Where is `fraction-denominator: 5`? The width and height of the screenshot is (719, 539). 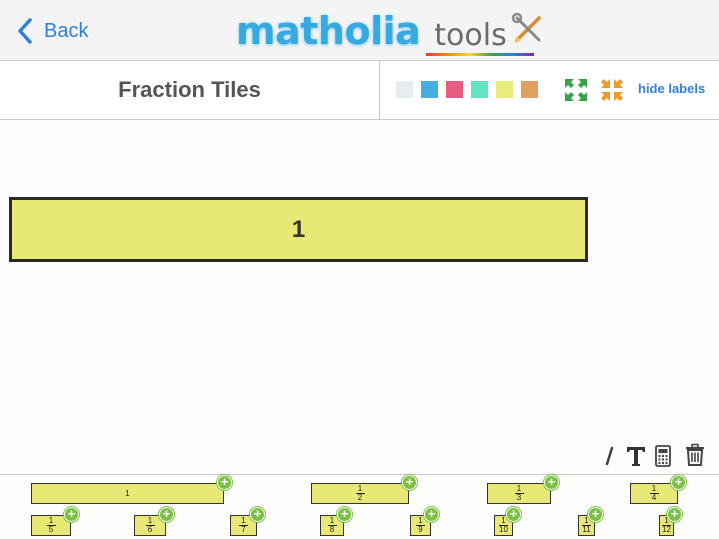 fraction-denominator: 5 is located at coordinates (51, 529).